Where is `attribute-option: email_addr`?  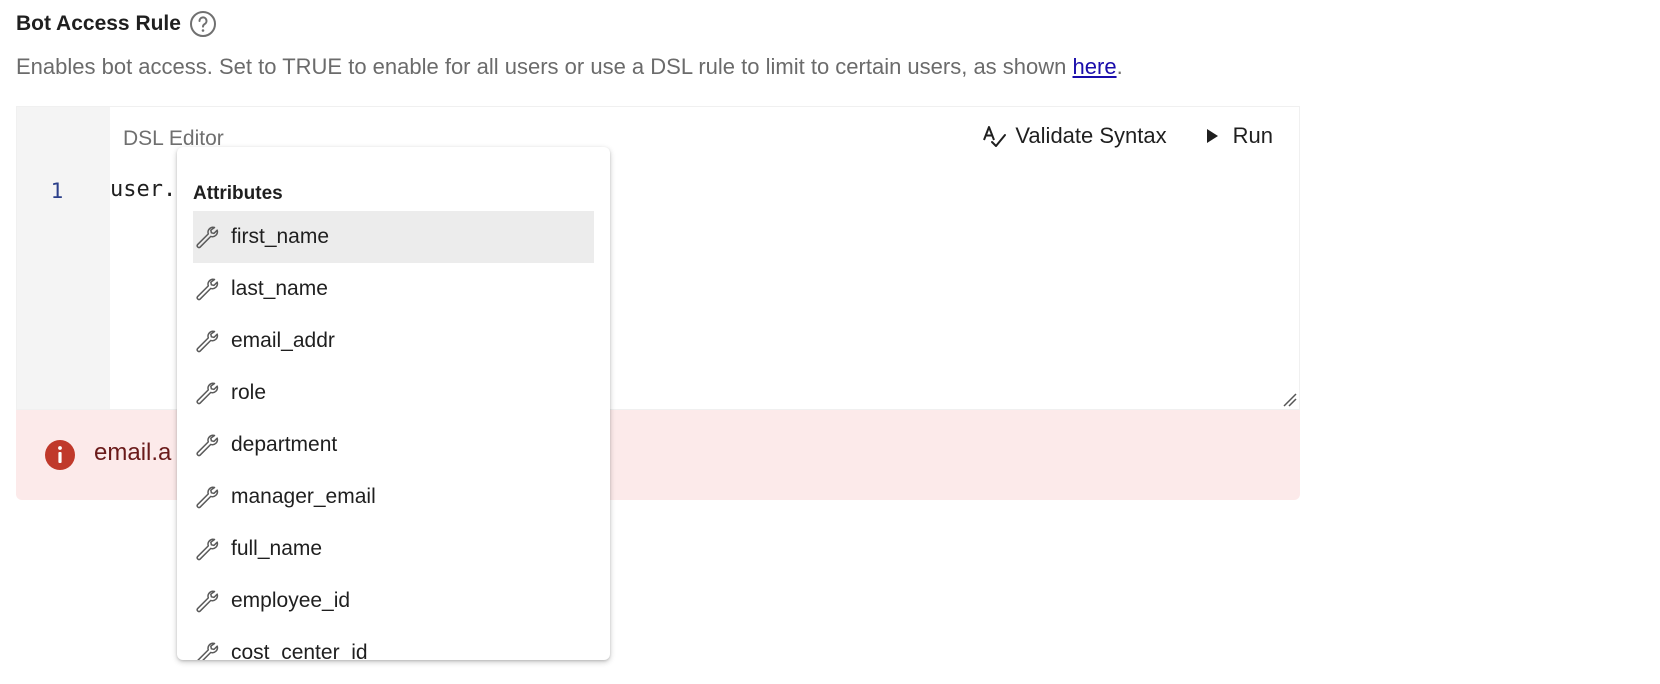 attribute-option: email_addr is located at coordinates (393, 341).